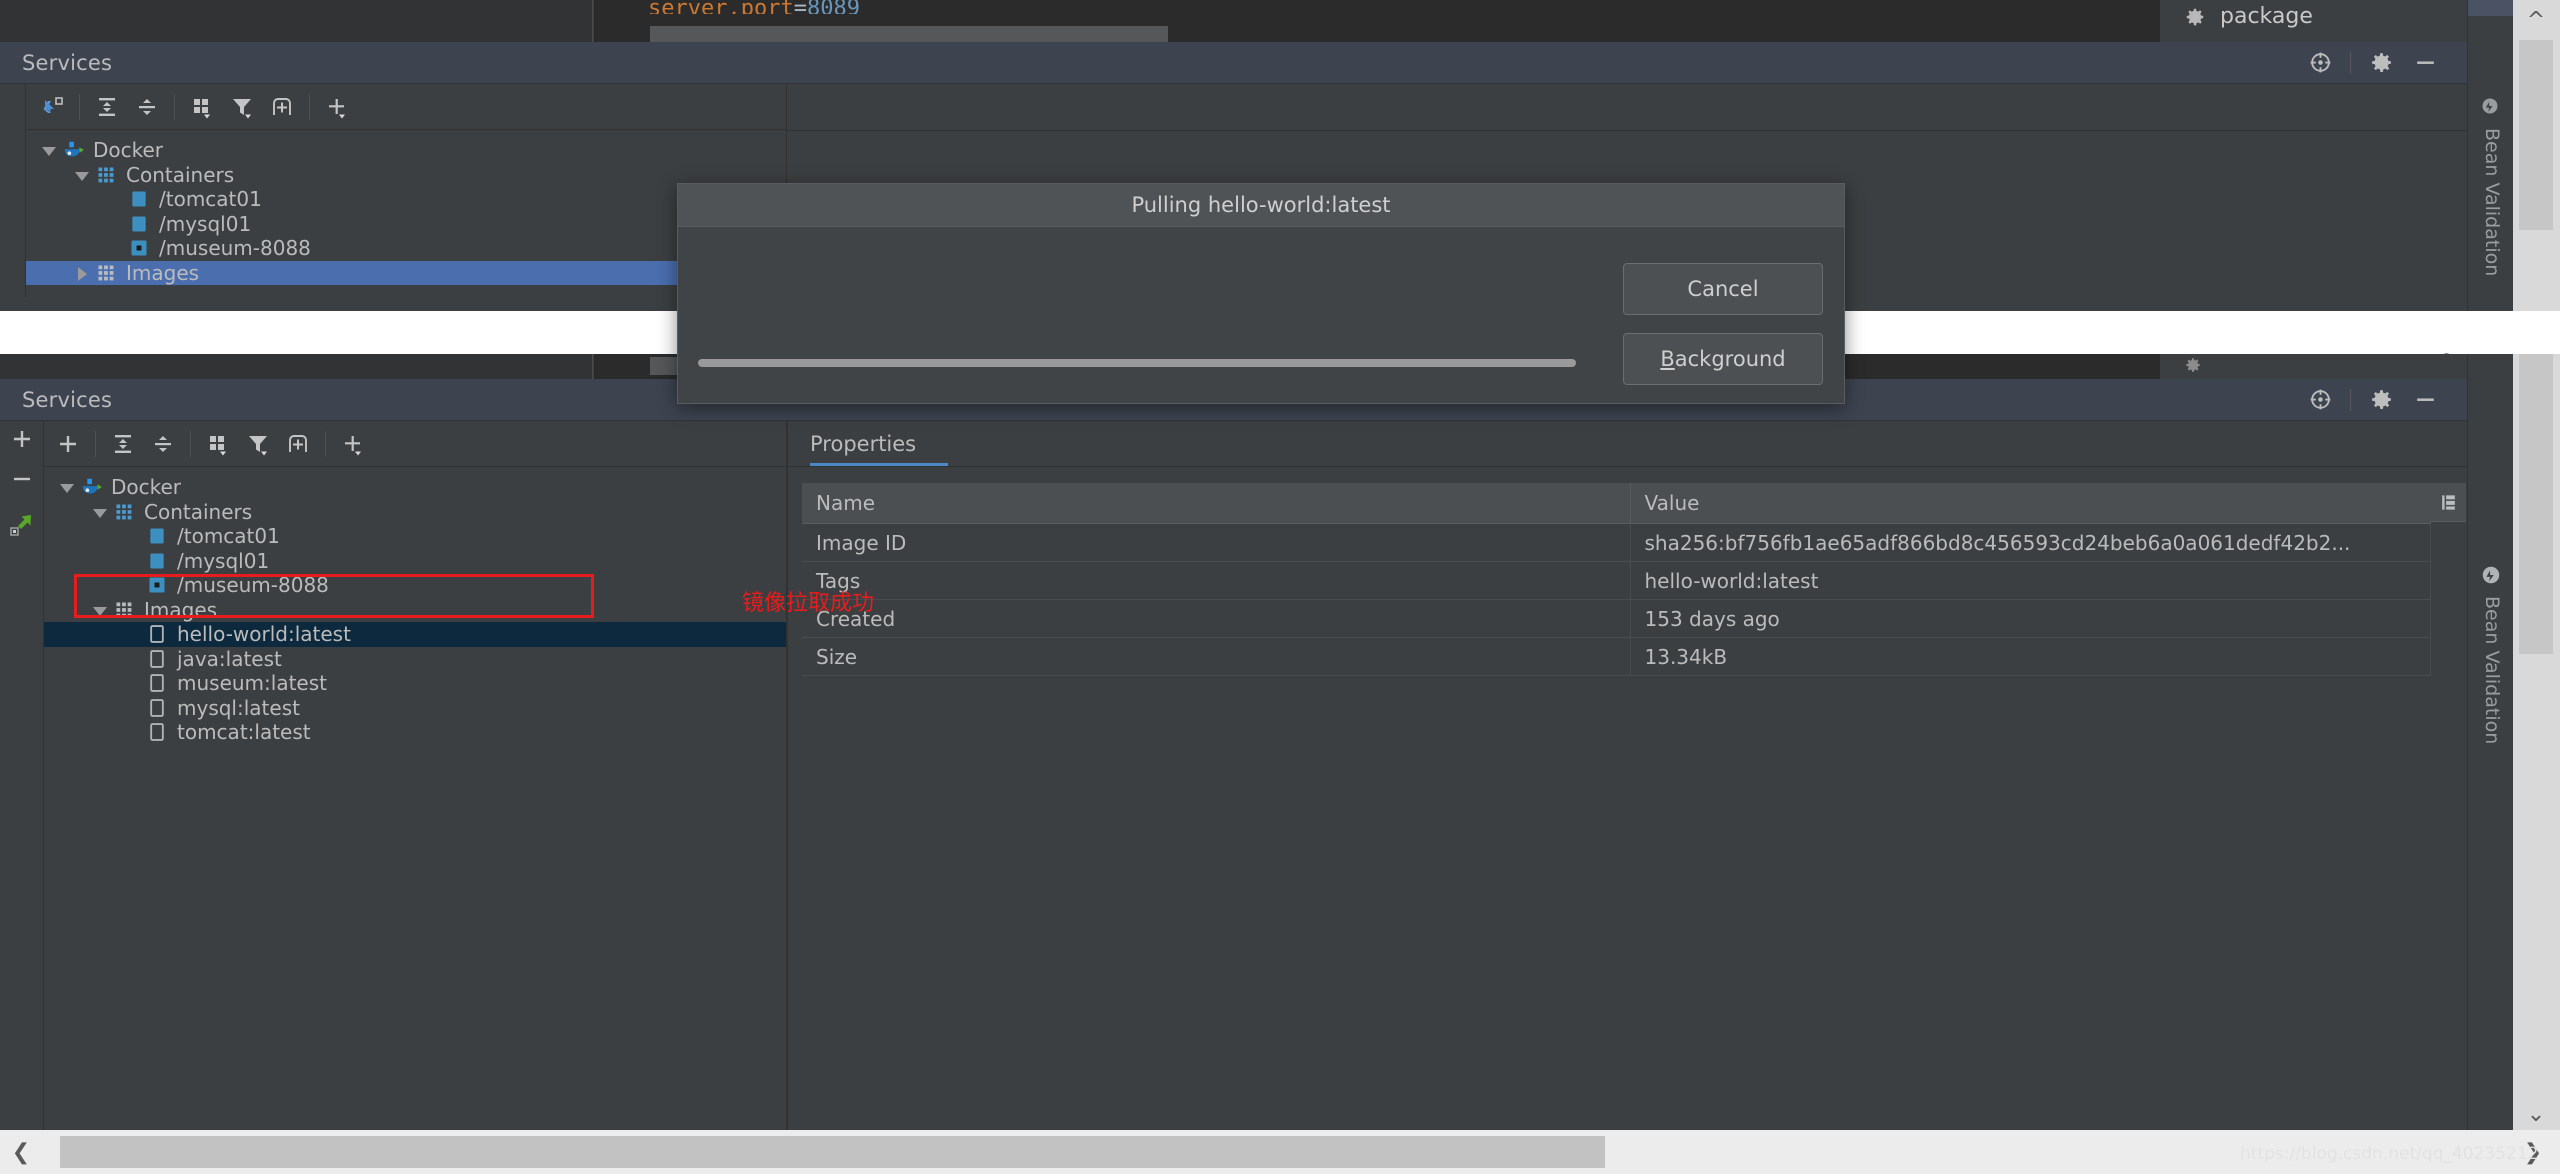 This screenshot has height=1174, width=2560. What do you see at coordinates (2536, 1114) in the screenshot?
I see `scroll-down-arrow: ⌄` at bounding box center [2536, 1114].